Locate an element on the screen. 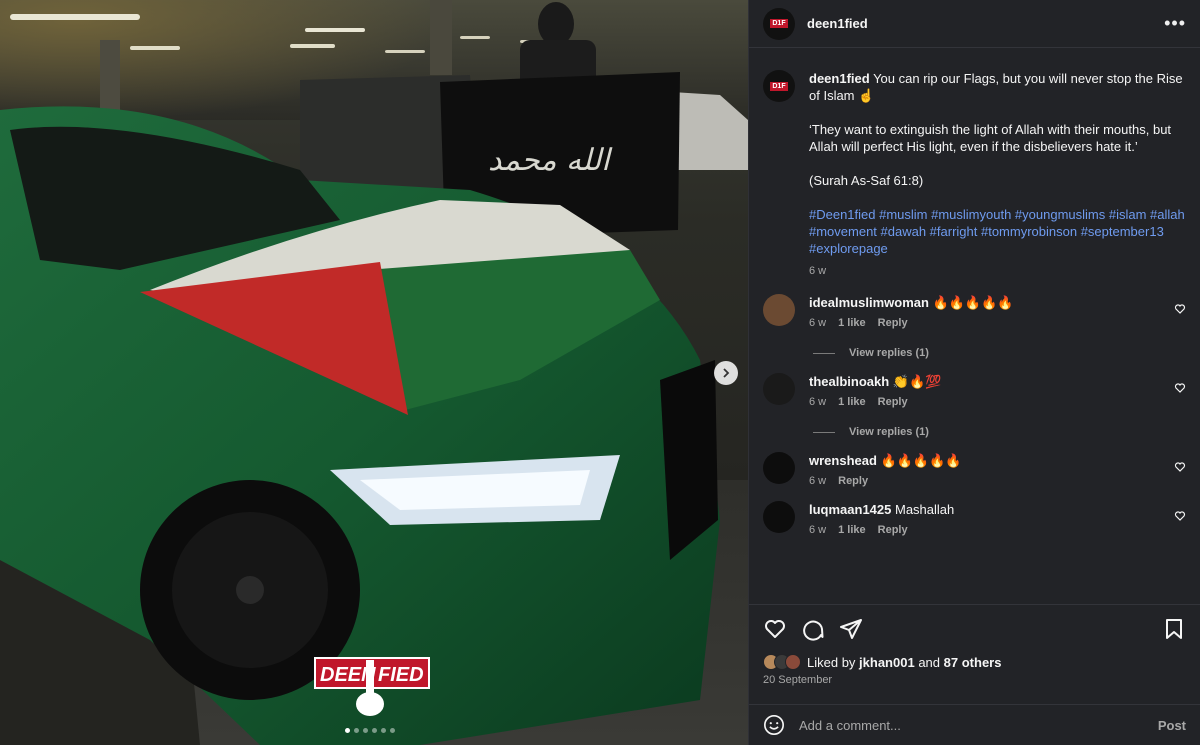  action-bar is located at coordinates (974, 628).